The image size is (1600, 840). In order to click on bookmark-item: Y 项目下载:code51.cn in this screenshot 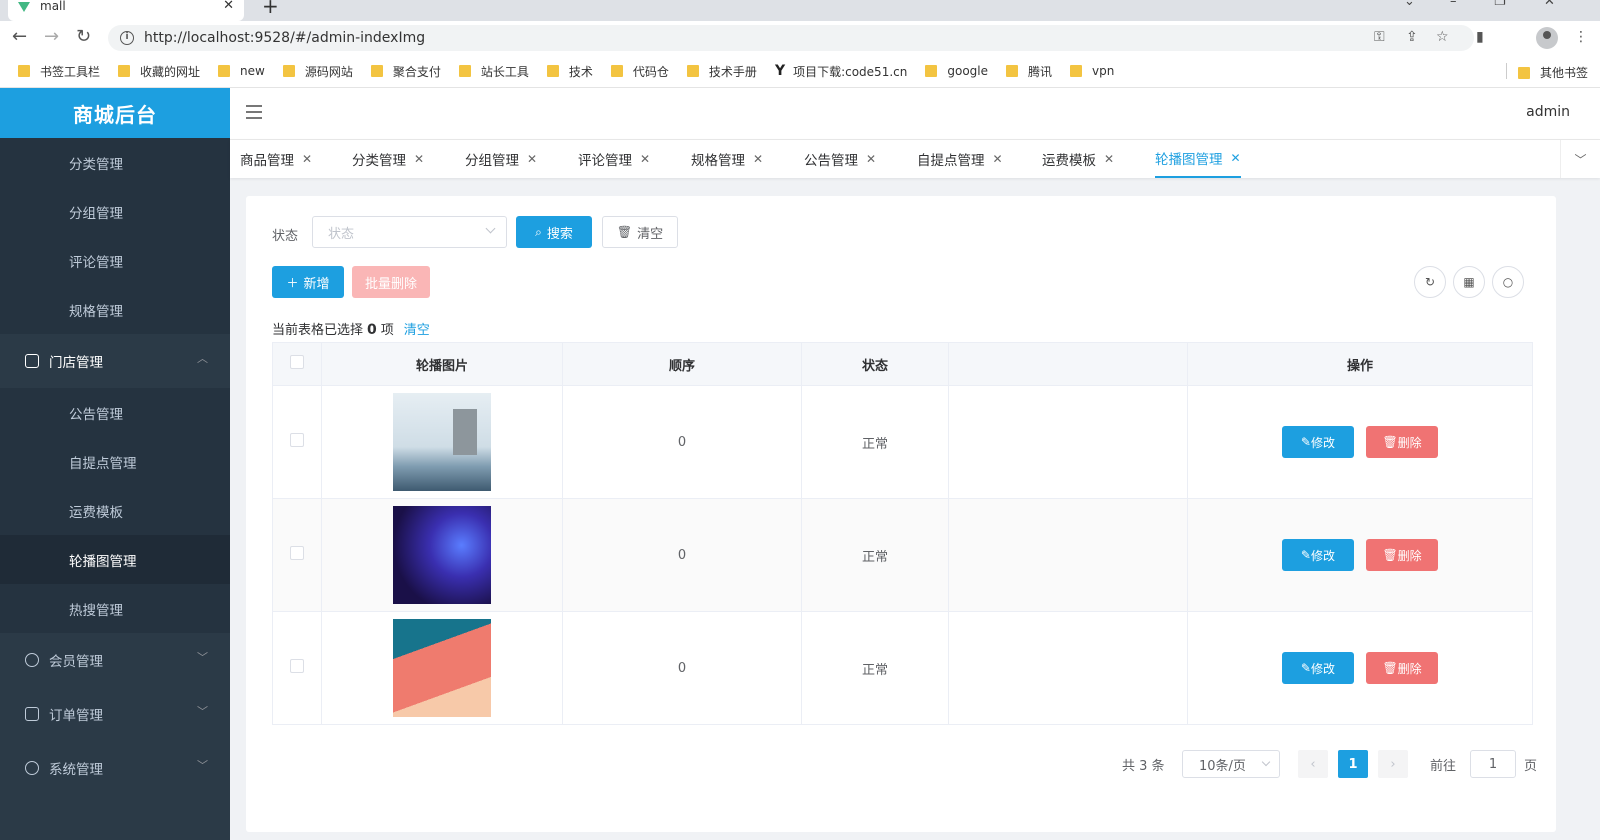, I will do `click(841, 71)`.